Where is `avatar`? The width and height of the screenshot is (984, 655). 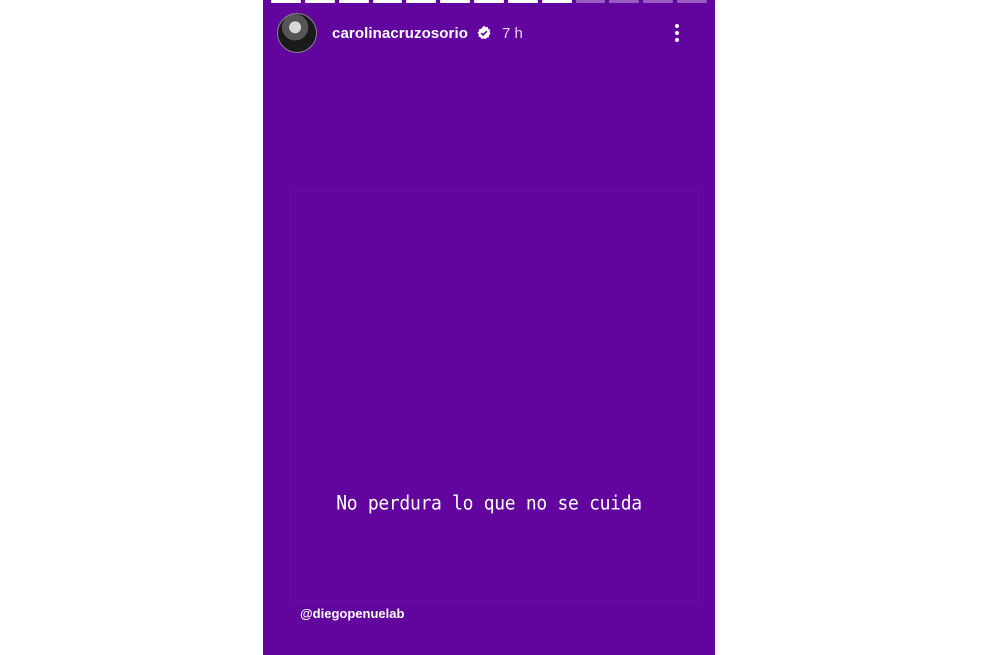
avatar is located at coordinates (297, 33).